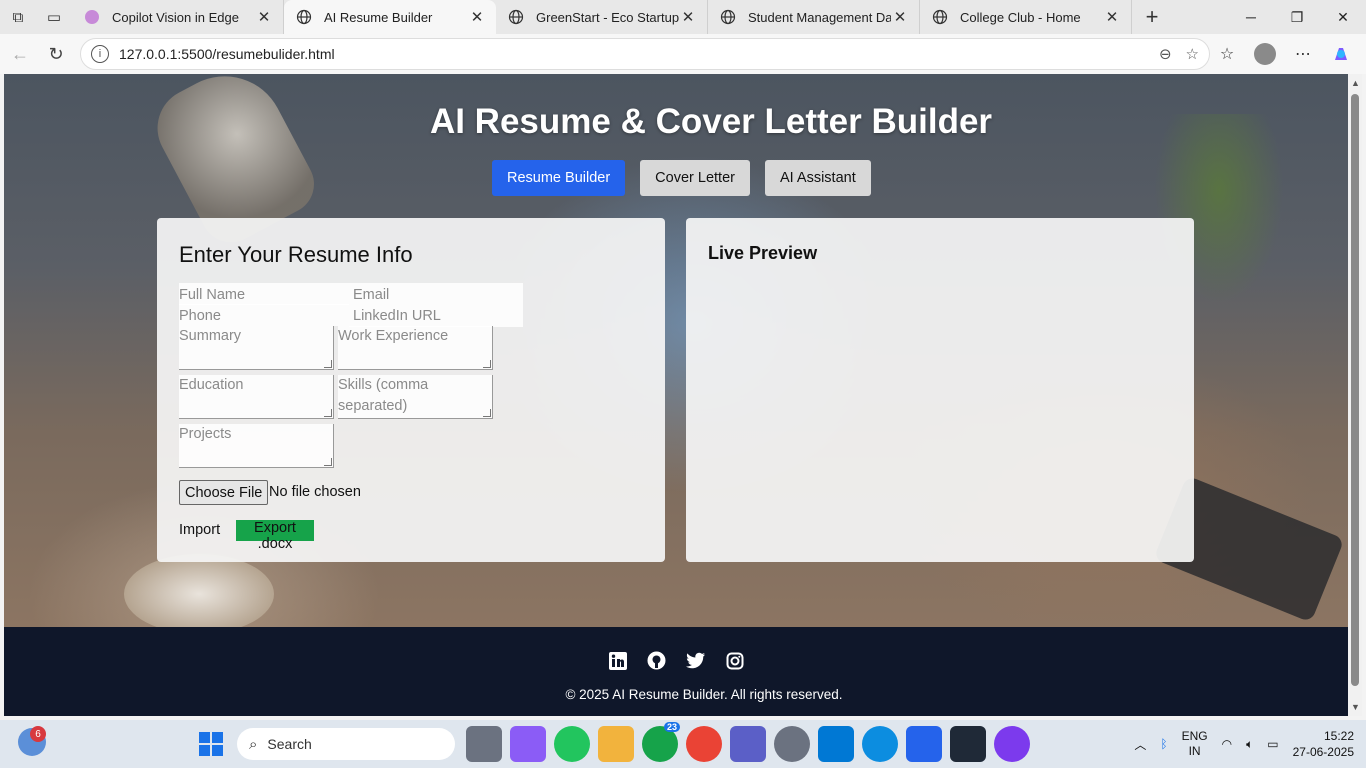 This screenshot has width=1366, height=768. What do you see at coordinates (415, 397) in the screenshot?
I see `skills-field: Skills (comma separated)` at bounding box center [415, 397].